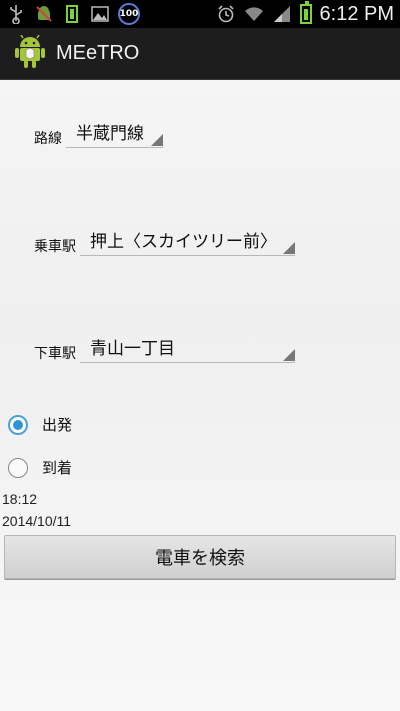  Describe the element at coordinates (129, 14) in the screenshot. I see `badge-100-icon: 100` at that location.